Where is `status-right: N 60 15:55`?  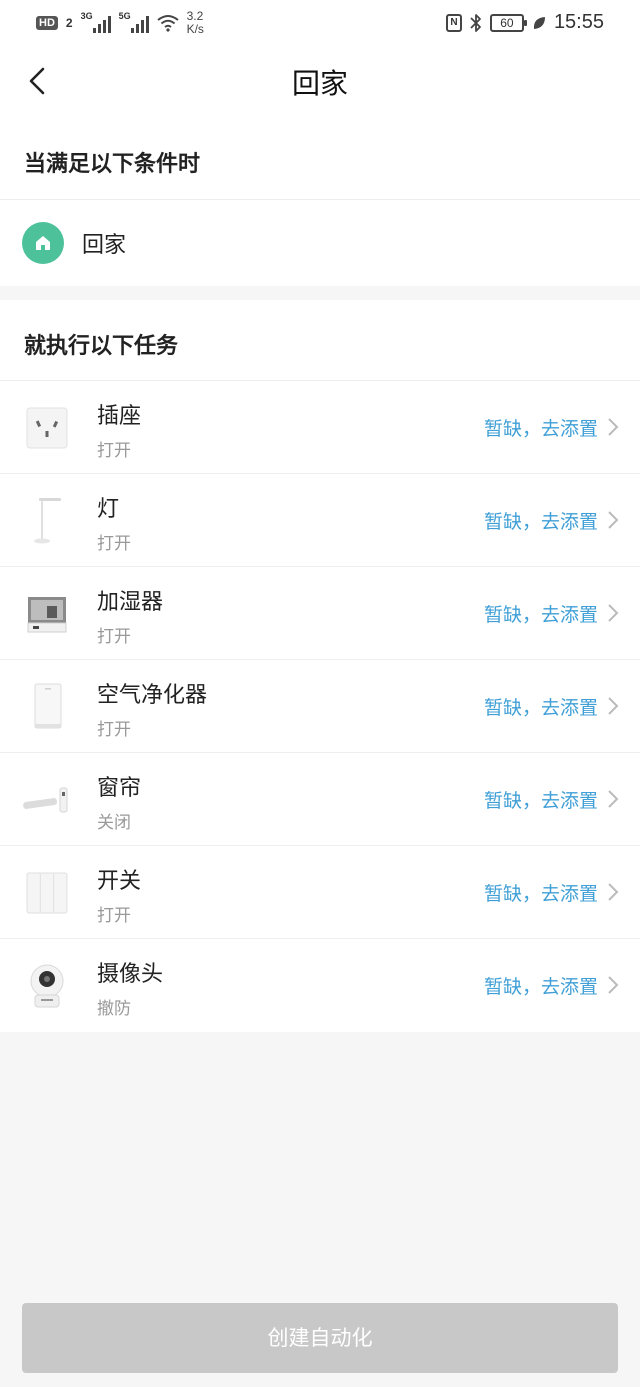 status-right: N 60 15:55 is located at coordinates (524, 22).